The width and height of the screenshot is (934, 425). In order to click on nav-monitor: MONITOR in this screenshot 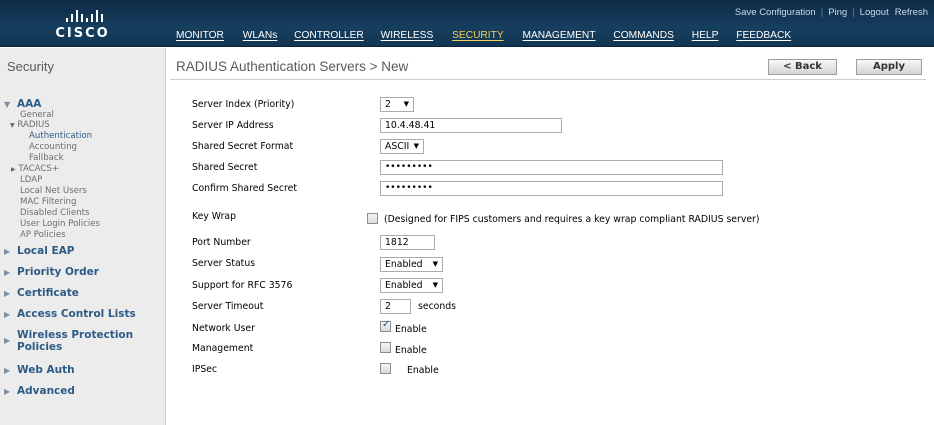, I will do `click(200, 35)`.